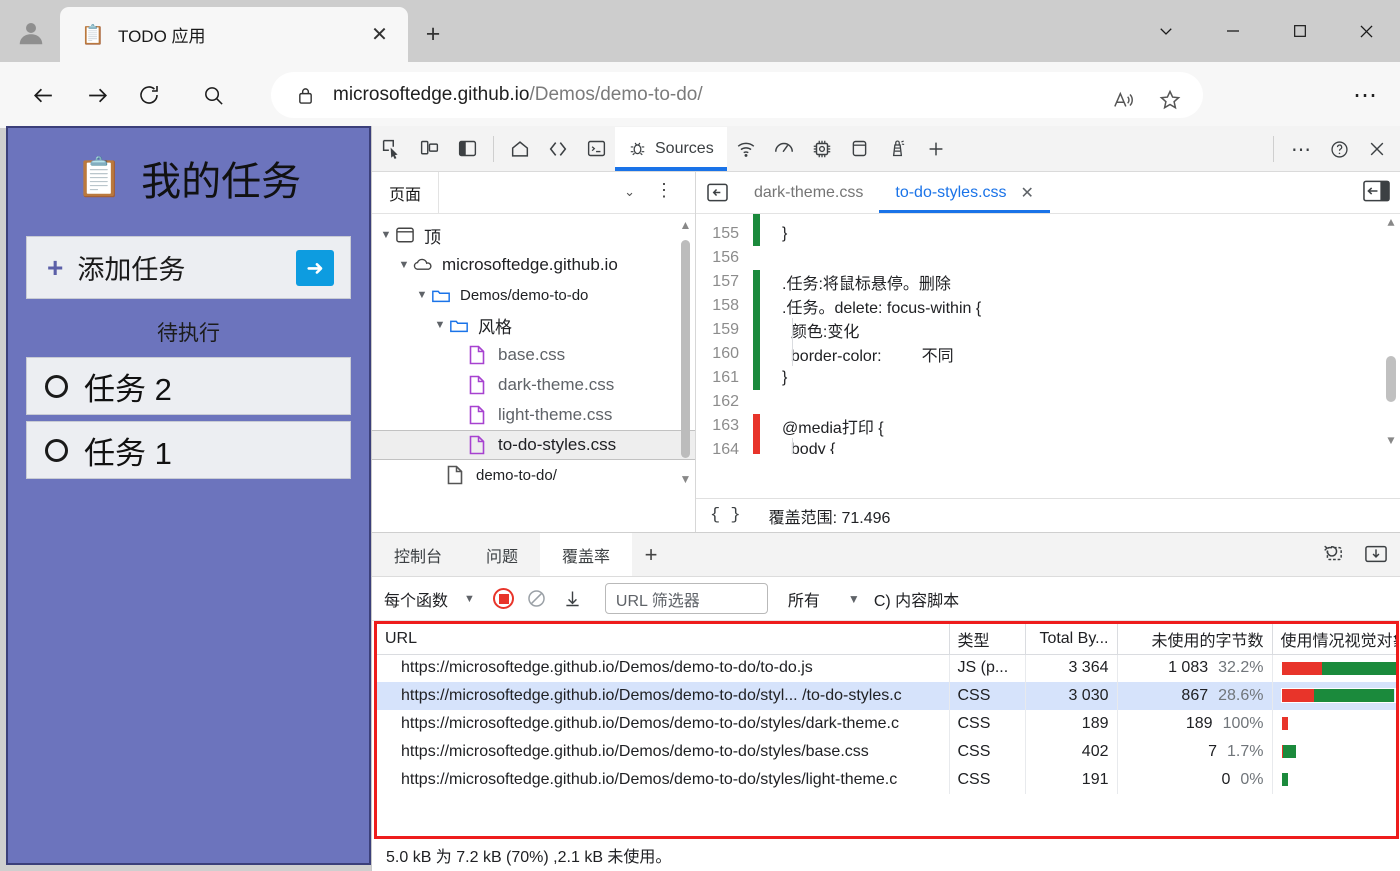 The width and height of the screenshot is (1400, 871). Describe the element at coordinates (629, 192) in the screenshot. I see `chevron-down-icon: ⌄` at that location.